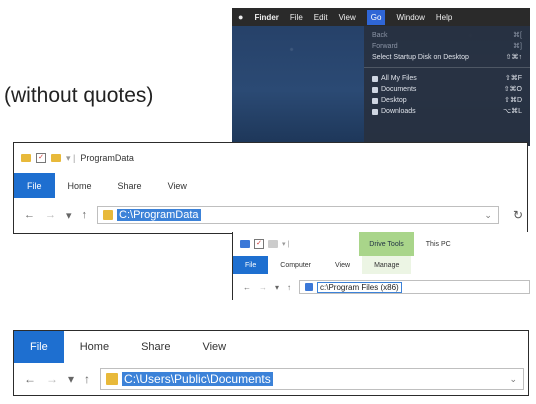  I want to click on menu-item-downloads: Downloads ⌥⌘L, so click(447, 111).